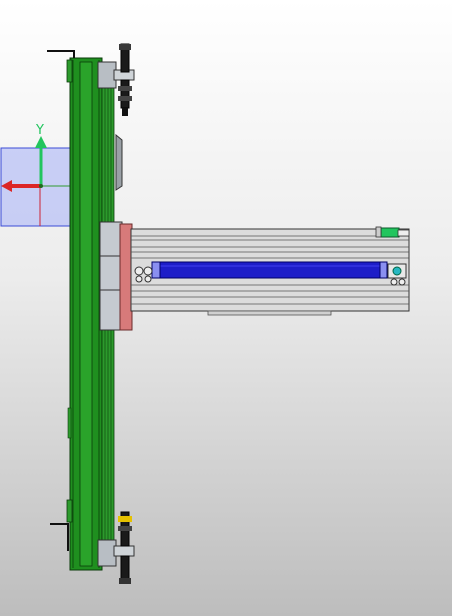 The width and height of the screenshot is (452, 616). I want to click on side-sensor, so click(119, 162).